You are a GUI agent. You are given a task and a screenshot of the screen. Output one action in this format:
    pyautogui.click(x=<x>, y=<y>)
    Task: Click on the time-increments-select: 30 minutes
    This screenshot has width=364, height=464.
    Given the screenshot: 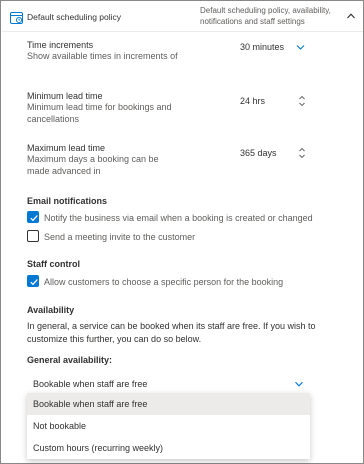 What is the action you would take?
    pyautogui.click(x=272, y=47)
    